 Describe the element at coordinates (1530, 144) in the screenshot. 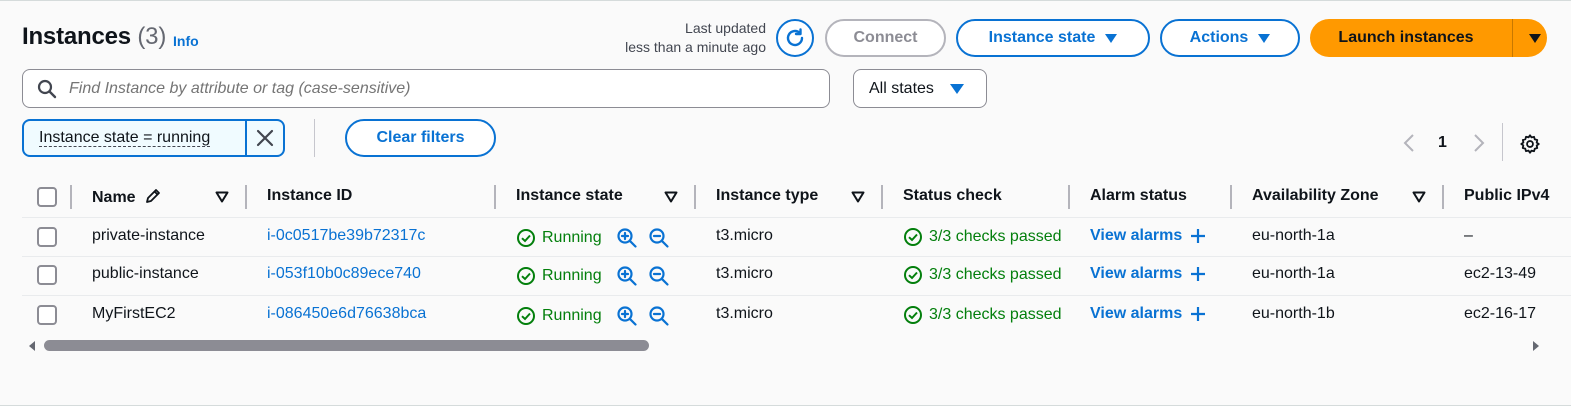

I see `gear-icon` at that location.